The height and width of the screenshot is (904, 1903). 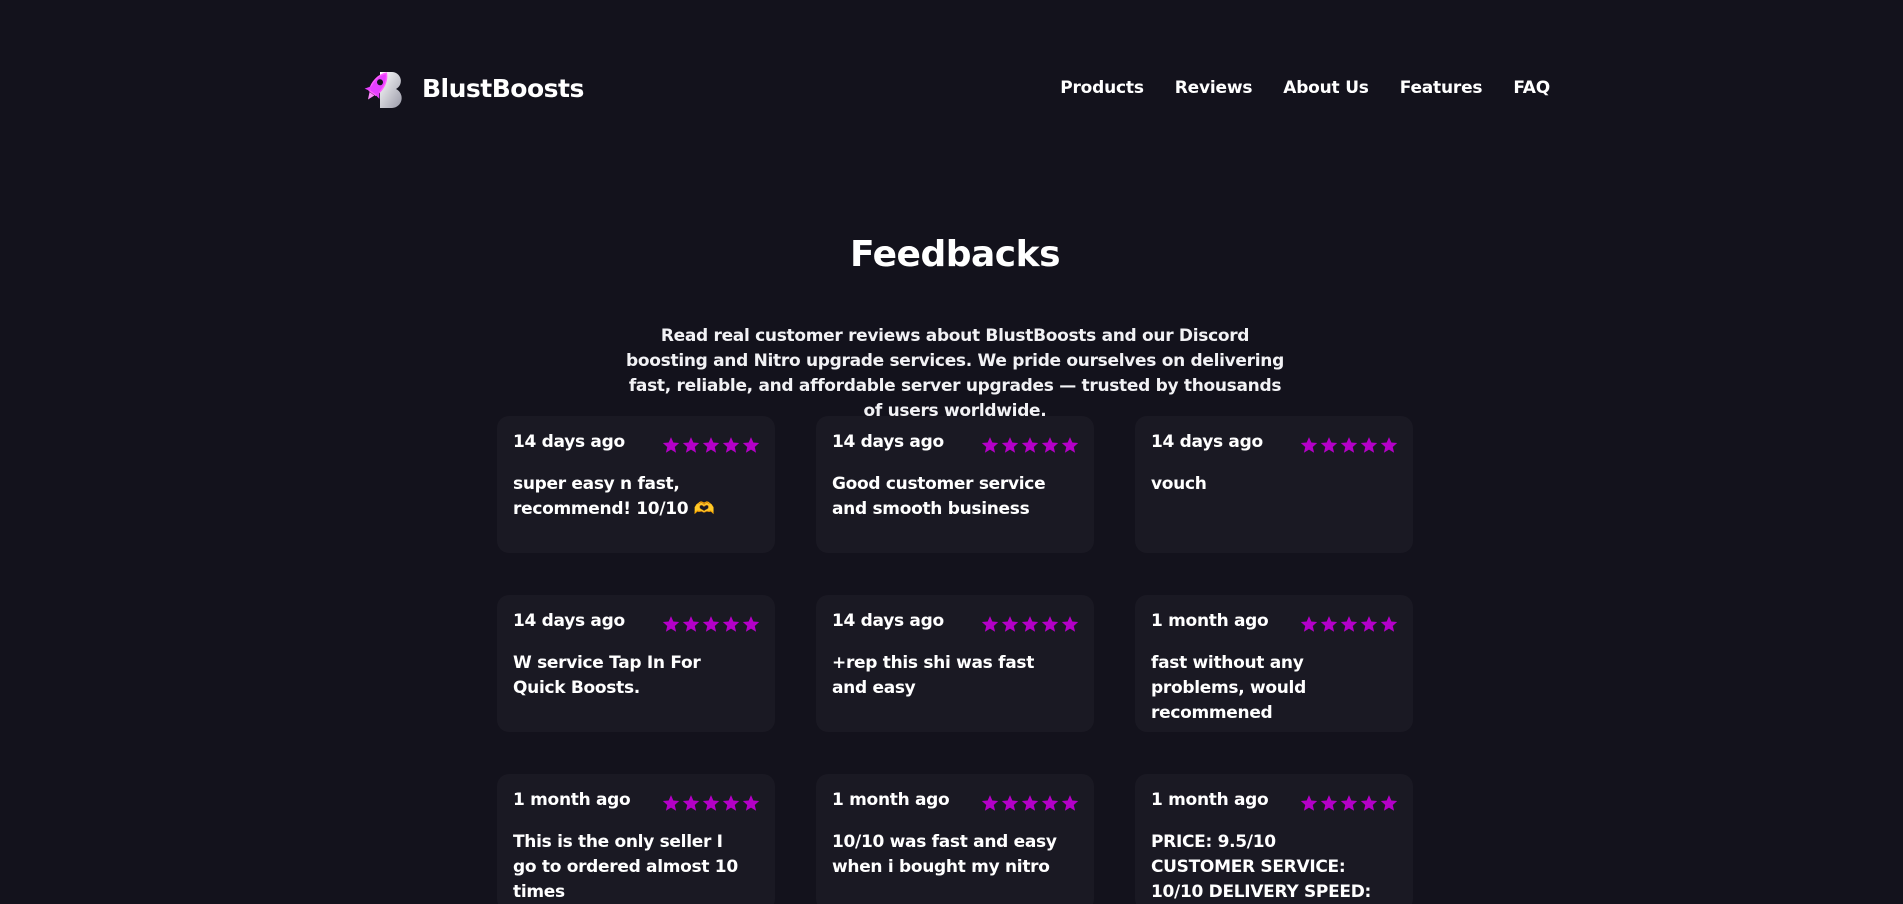 I want to click on nav-link-features: Features, so click(x=1441, y=88).